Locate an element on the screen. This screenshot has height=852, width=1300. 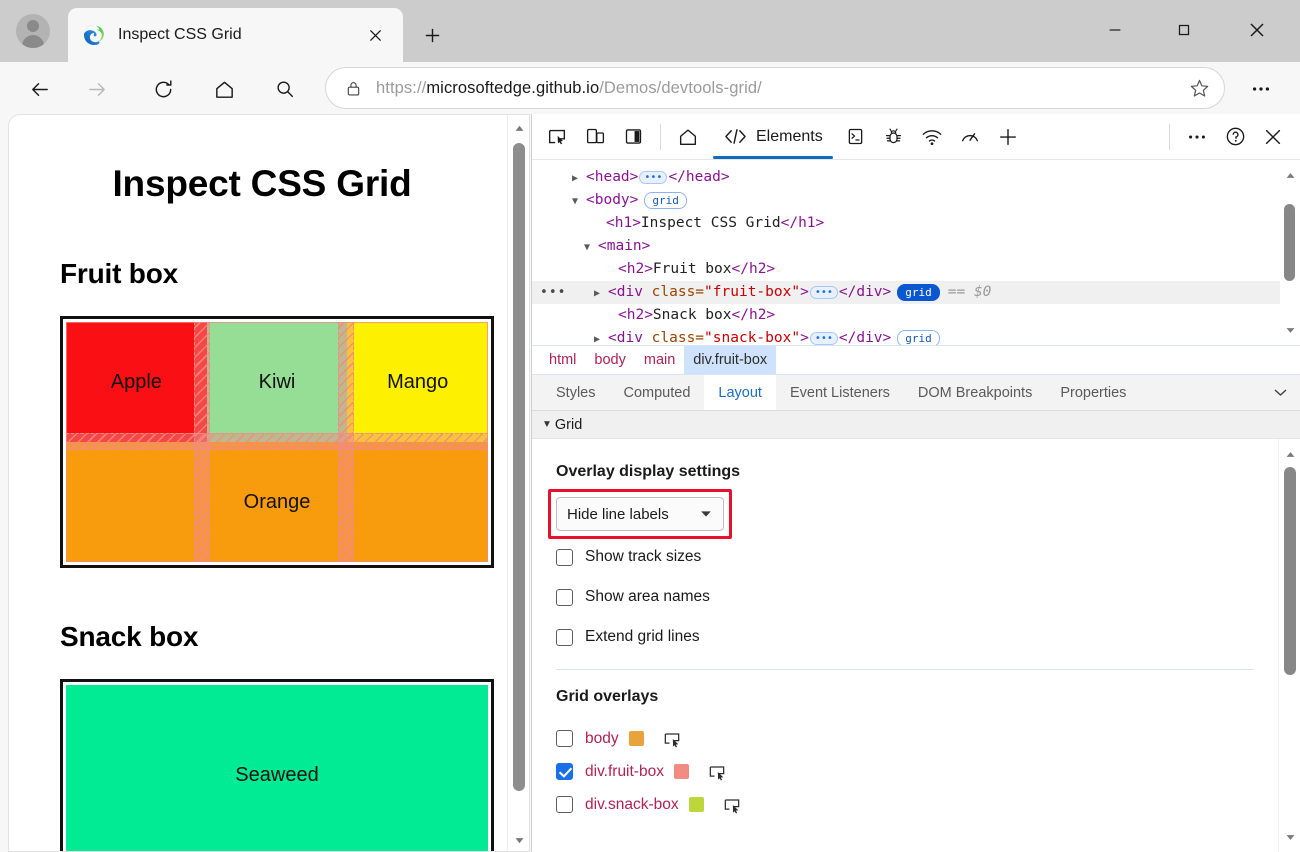
forward-button is located at coordinates (97, 89).